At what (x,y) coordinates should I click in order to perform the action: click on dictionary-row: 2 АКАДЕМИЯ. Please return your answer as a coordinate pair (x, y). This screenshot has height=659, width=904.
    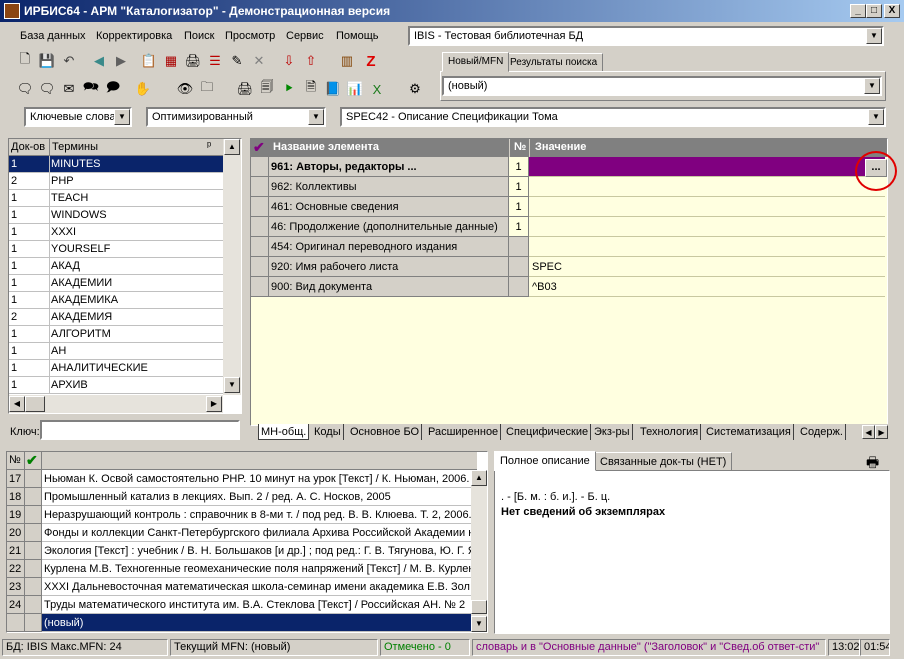
    Looking at the image, I should click on (116, 317).